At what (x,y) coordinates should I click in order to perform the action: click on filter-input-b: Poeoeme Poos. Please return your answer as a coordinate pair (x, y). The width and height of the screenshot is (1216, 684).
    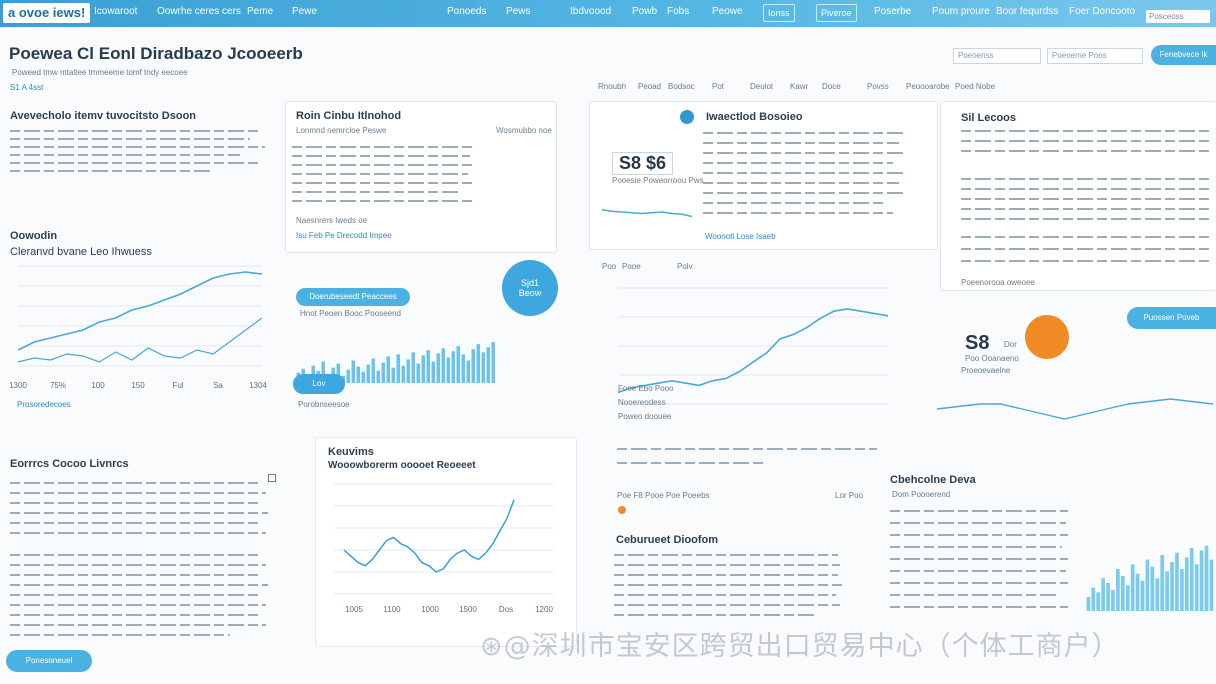
    Looking at the image, I should click on (1095, 56).